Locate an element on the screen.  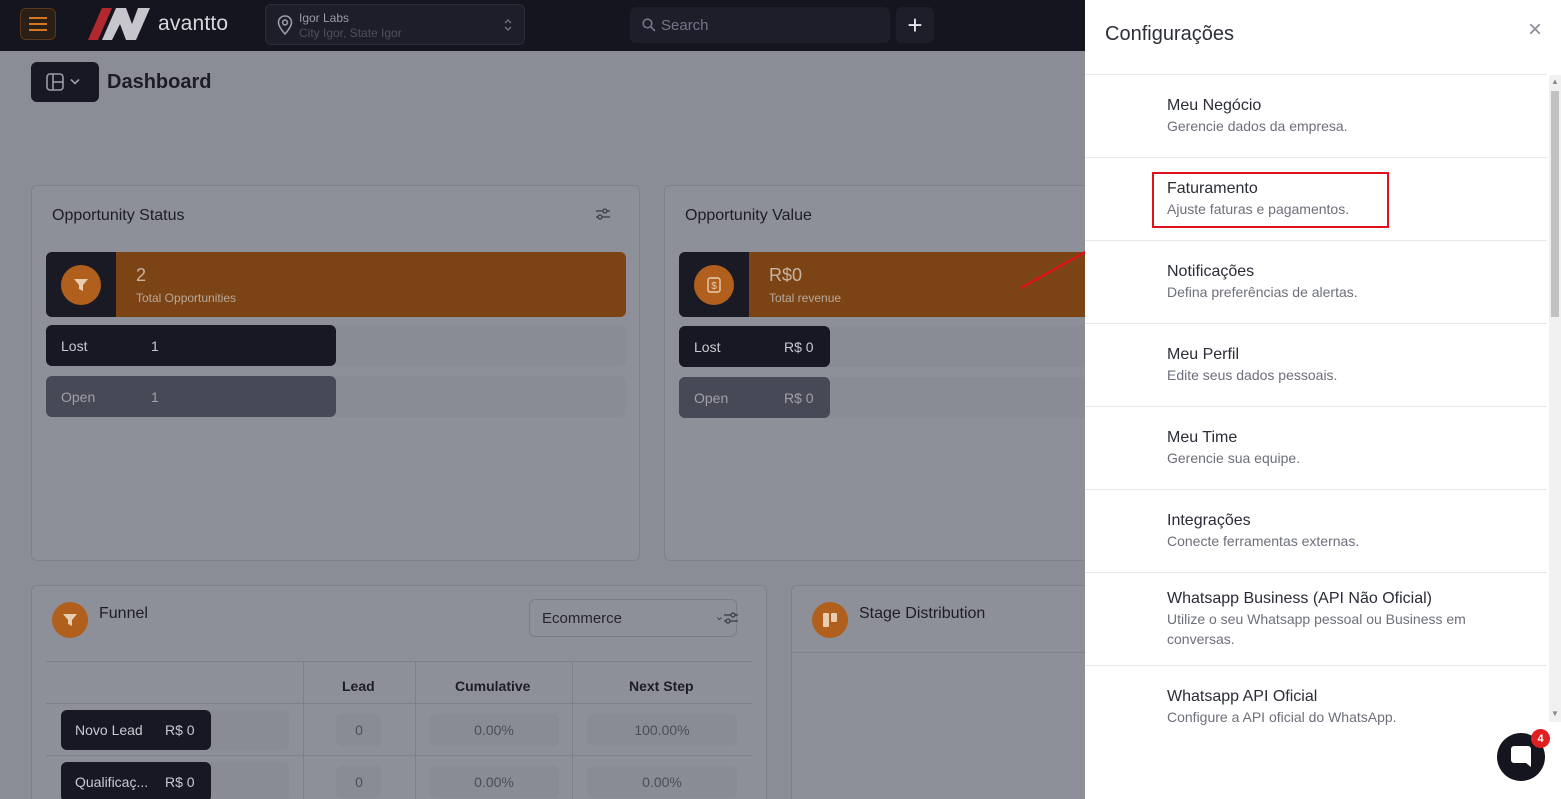
panel-title: Configurações is located at coordinates (1169, 34).